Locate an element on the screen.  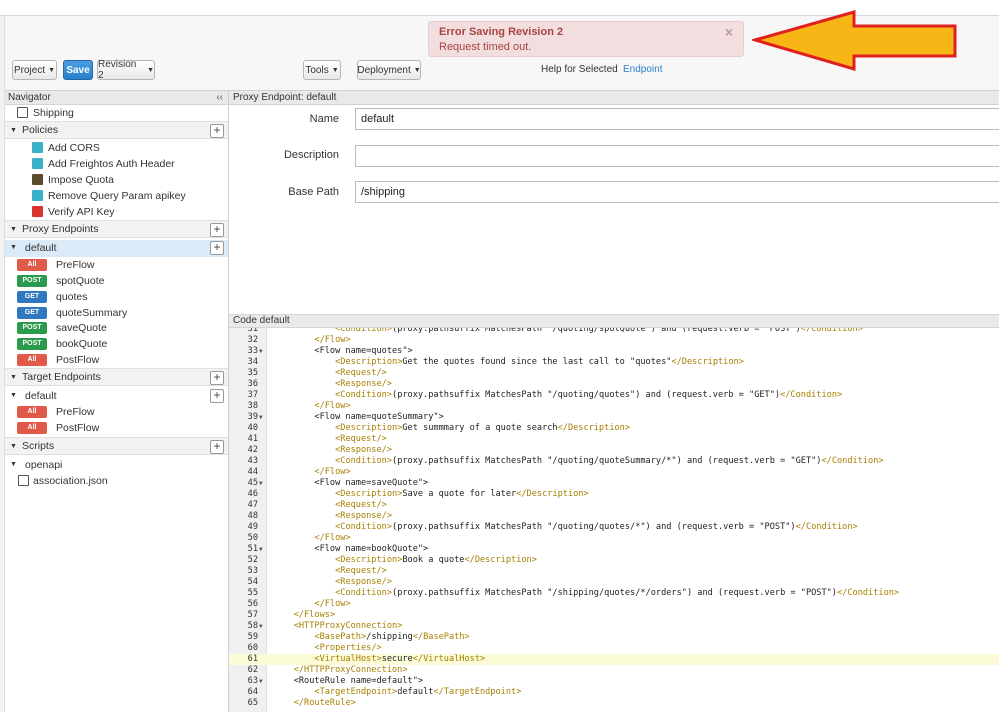
policy-item: Remove Query Param apikey is located at coordinates (116, 196).